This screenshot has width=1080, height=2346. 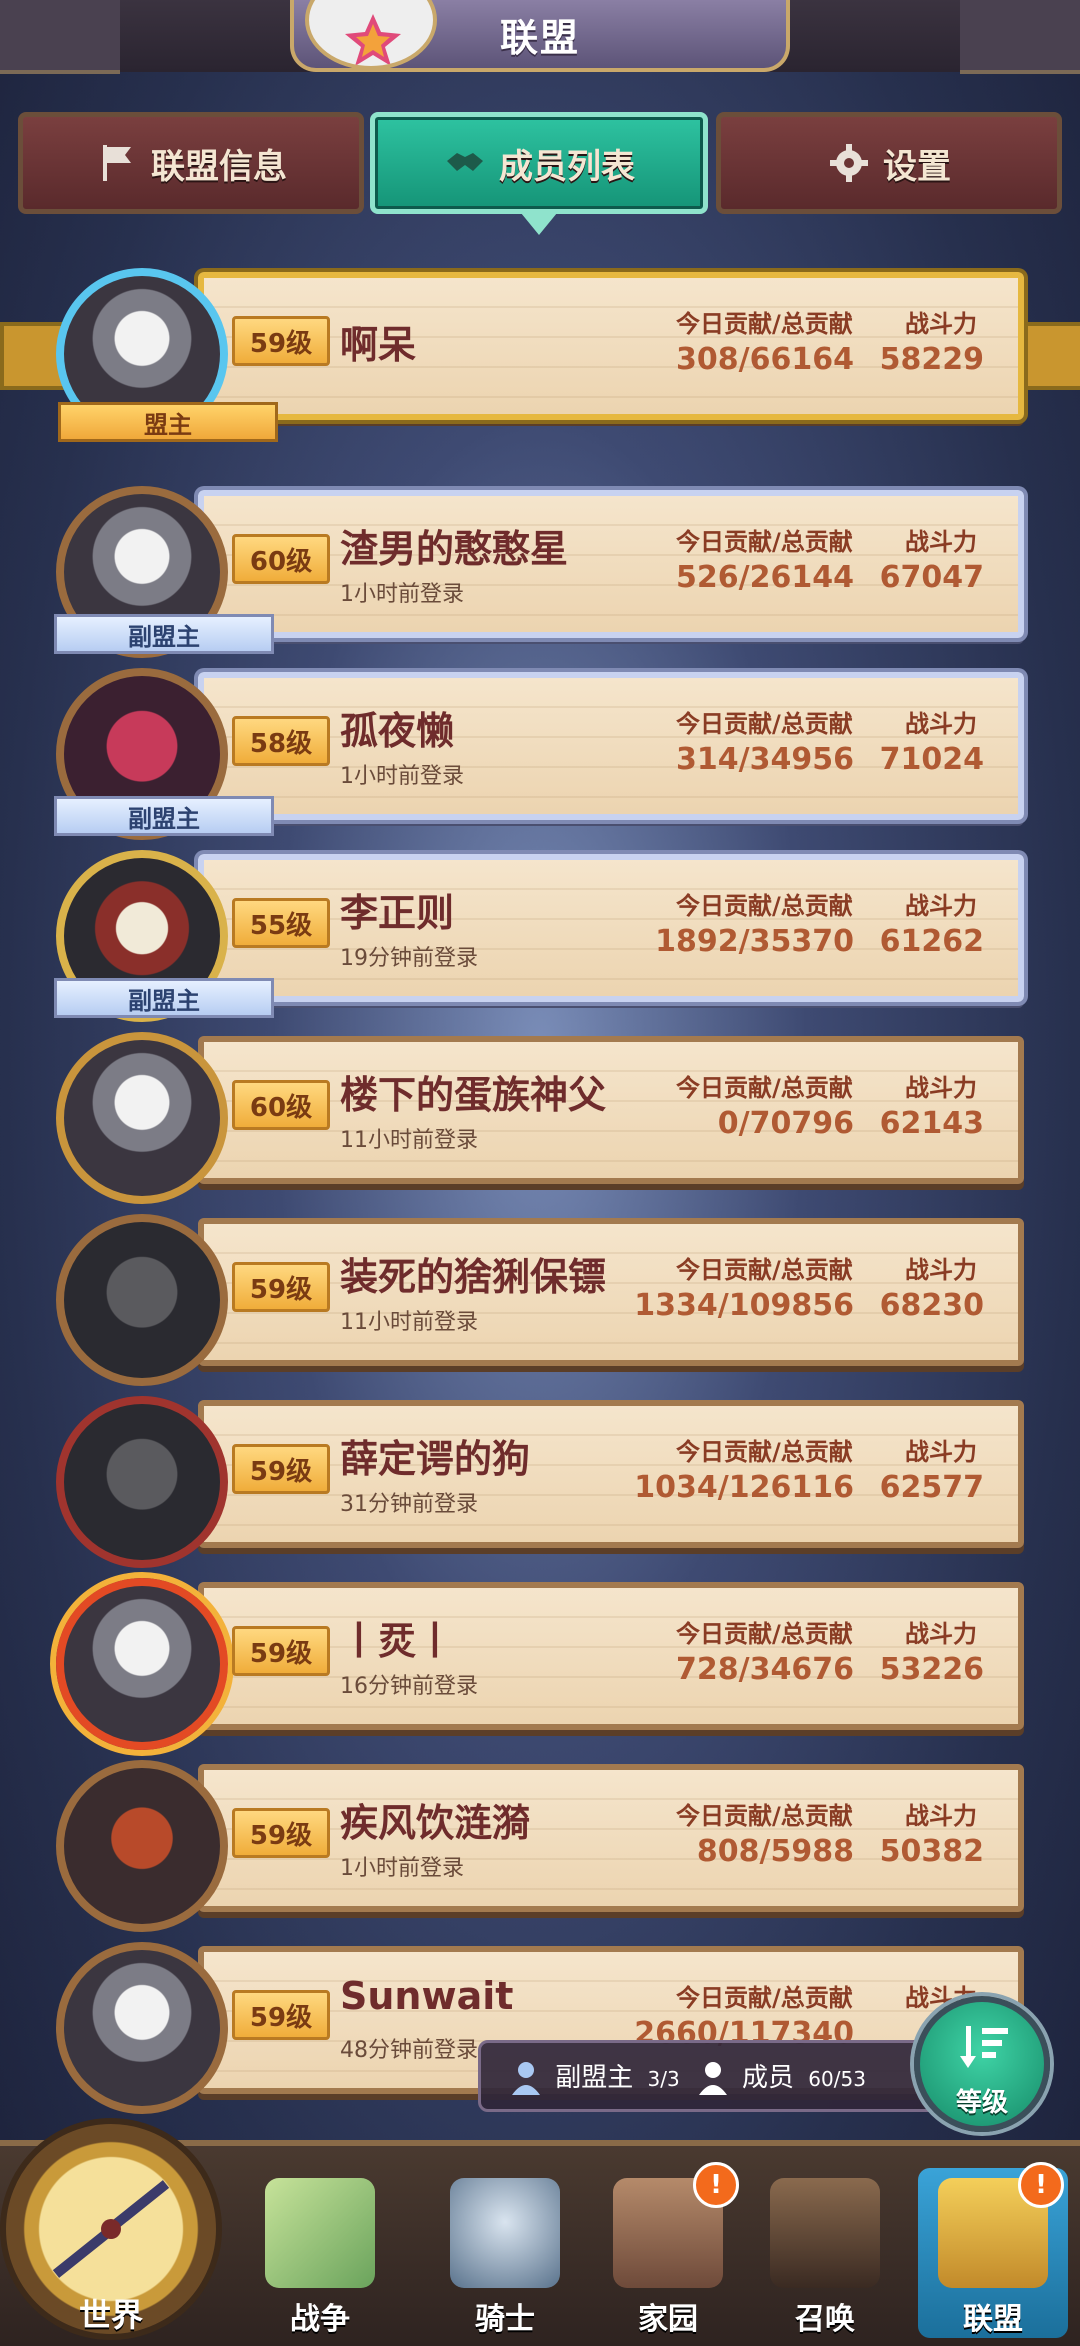 What do you see at coordinates (993, 2319) in the screenshot?
I see `nav-label: 联盟` at bounding box center [993, 2319].